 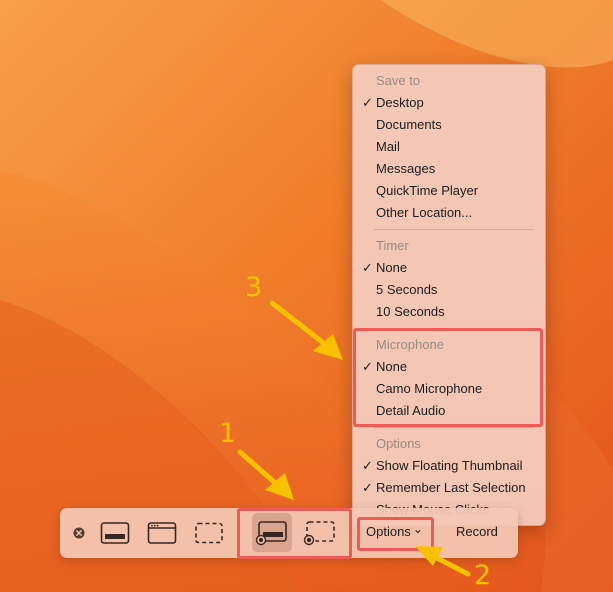 What do you see at coordinates (228, 433) in the screenshot?
I see `annotation-number-1: 1` at bounding box center [228, 433].